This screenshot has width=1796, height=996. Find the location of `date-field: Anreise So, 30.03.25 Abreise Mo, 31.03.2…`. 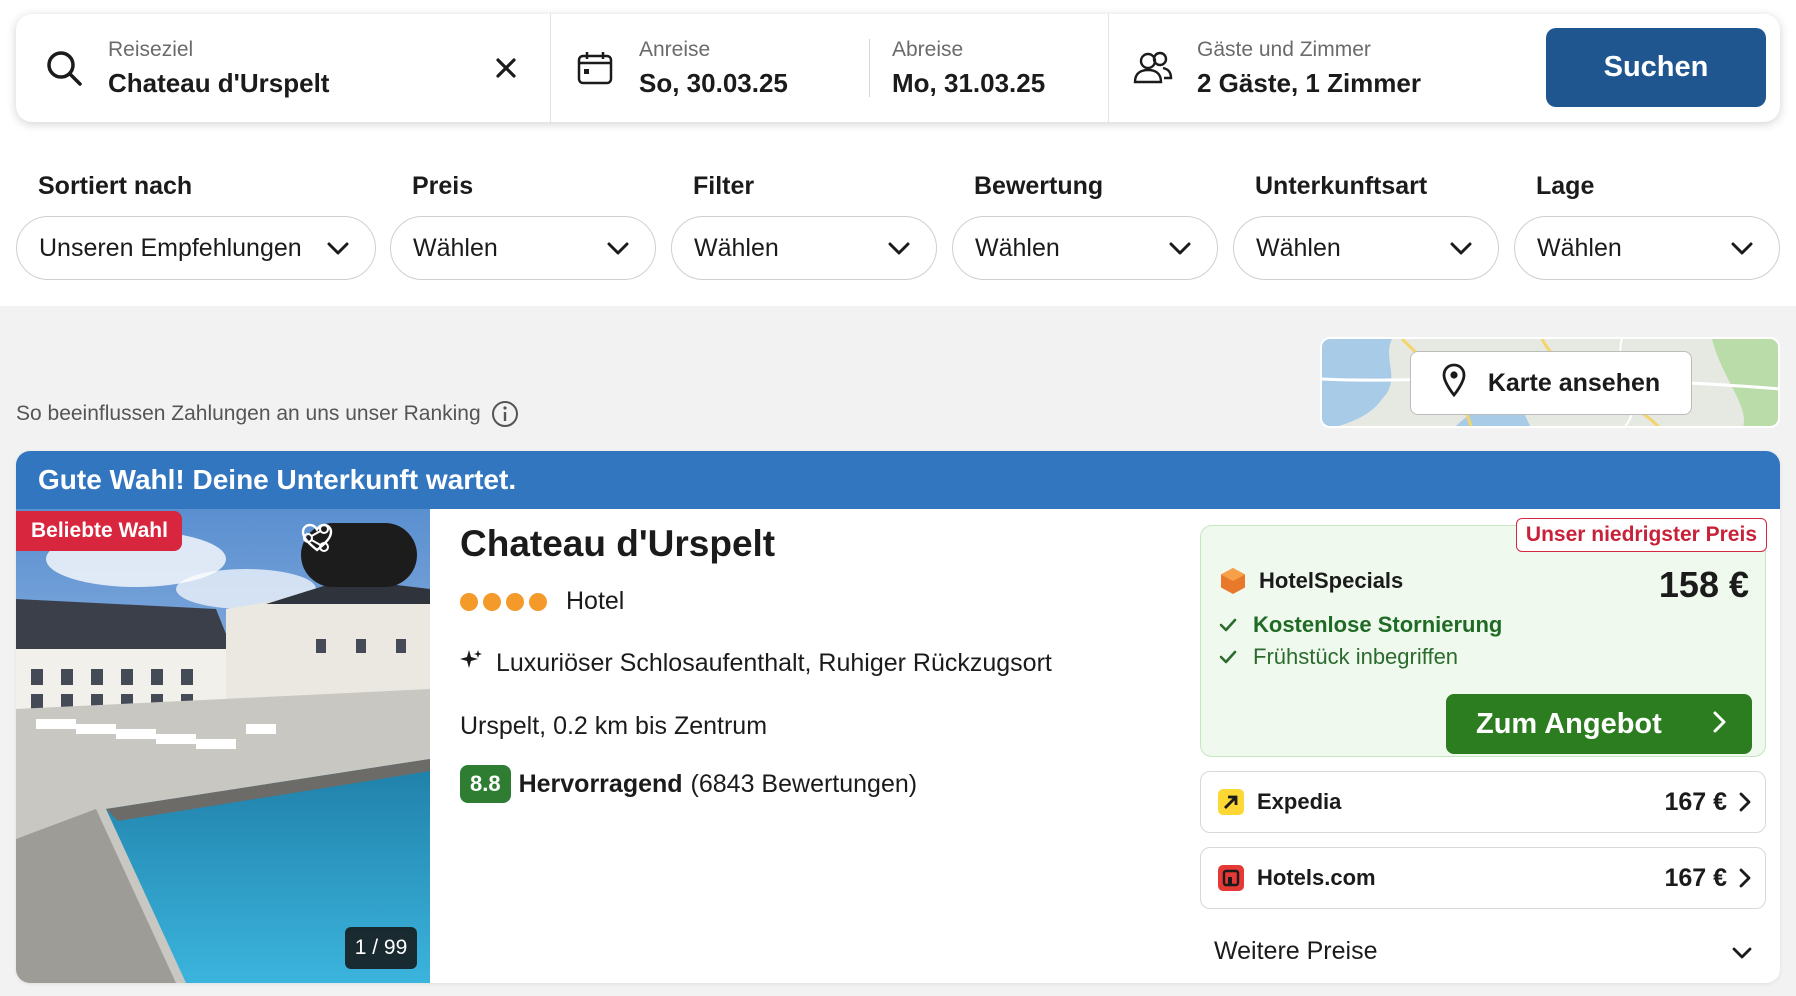

date-field: Anreise So, 30.03.25 Abreise Mo, 31.03.2… is located at coordinates (829, 68).